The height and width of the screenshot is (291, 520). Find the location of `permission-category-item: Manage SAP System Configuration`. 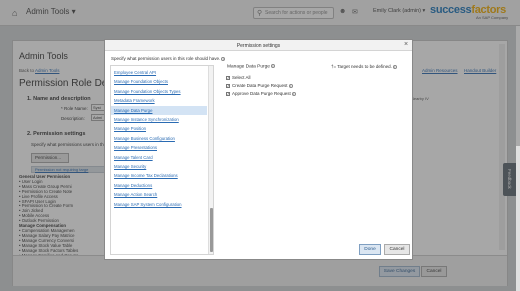

permission-category-item: Manage SAP System Configuration is located at coordinates (159, 204).